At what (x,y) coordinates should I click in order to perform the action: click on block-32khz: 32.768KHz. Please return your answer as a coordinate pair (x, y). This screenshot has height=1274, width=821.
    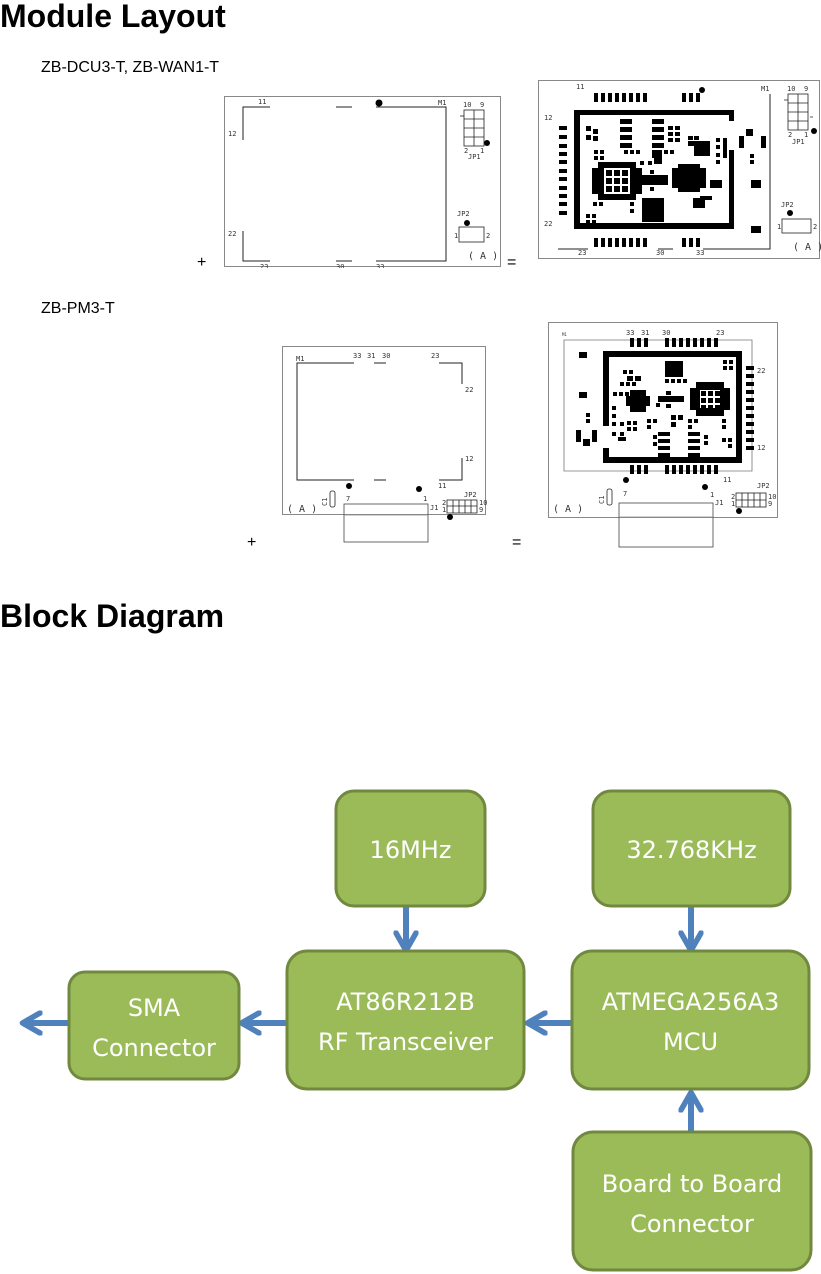
    Looking at the image, I should click on (691, 848).